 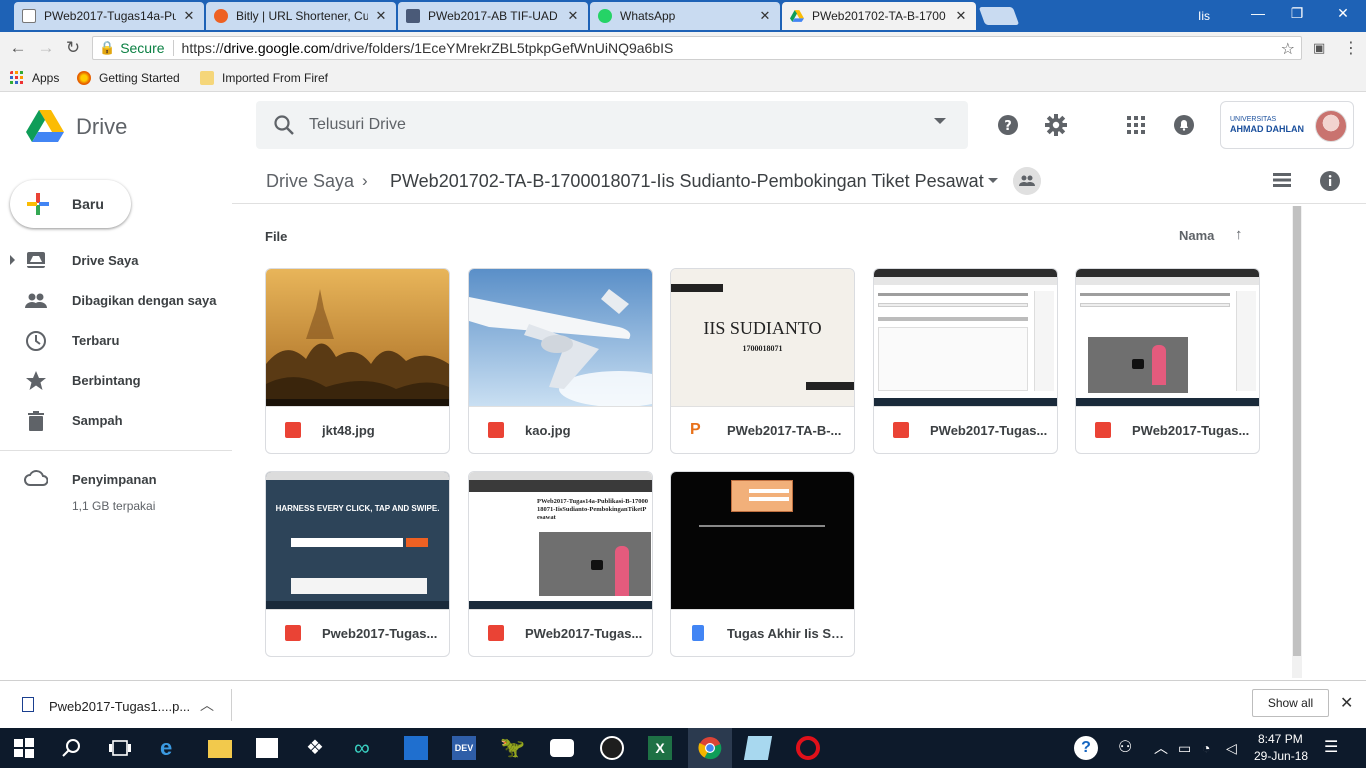 What do you see at coordinates (18, 48) in the screenshot?
I see `back-icon: ←` at bounding box center [18, 48].